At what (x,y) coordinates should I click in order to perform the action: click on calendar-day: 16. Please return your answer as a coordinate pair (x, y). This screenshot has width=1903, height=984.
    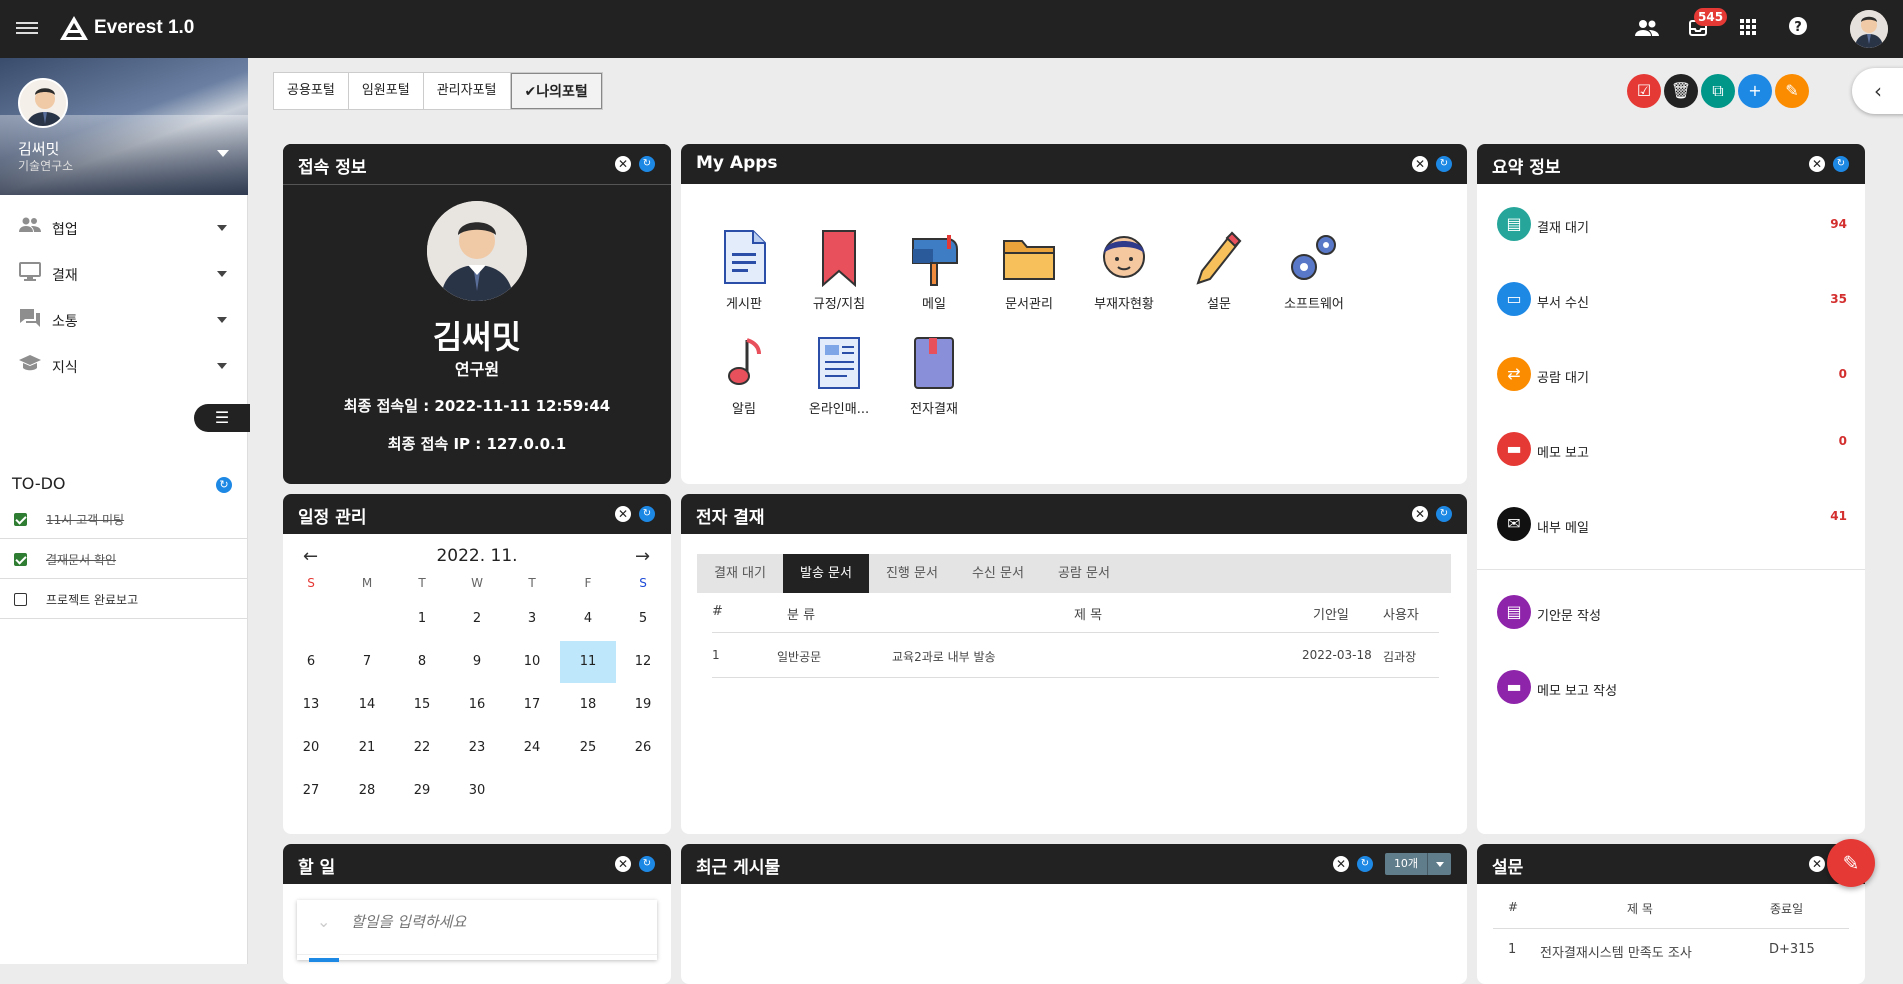
    Looking at the image, I should click on (477, 705).